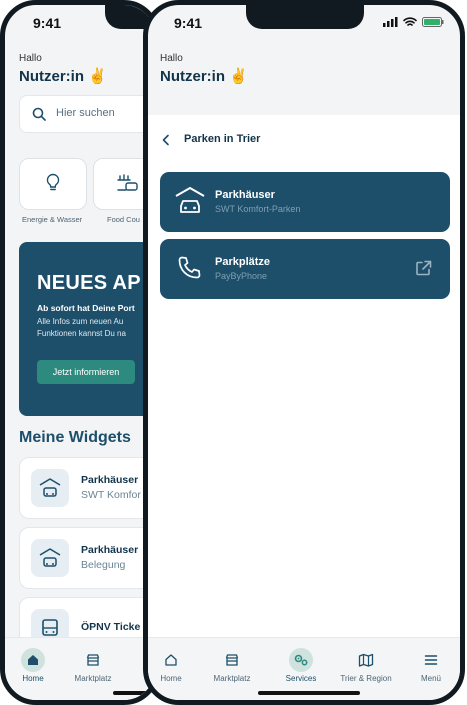 Image resolution: width=467 pixels, height=705 pixels. I want to click on widget-subtitle: SWT Komfor, so click(111, 495).